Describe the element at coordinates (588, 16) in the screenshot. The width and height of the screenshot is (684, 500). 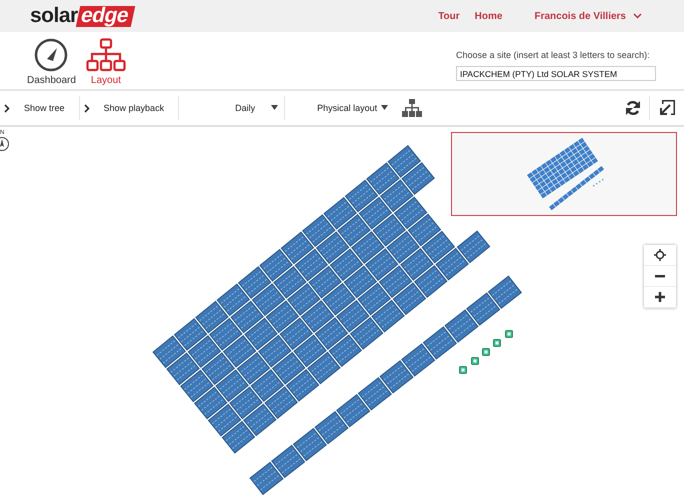
I see `user-menu: Francois de Villiers` at that location.